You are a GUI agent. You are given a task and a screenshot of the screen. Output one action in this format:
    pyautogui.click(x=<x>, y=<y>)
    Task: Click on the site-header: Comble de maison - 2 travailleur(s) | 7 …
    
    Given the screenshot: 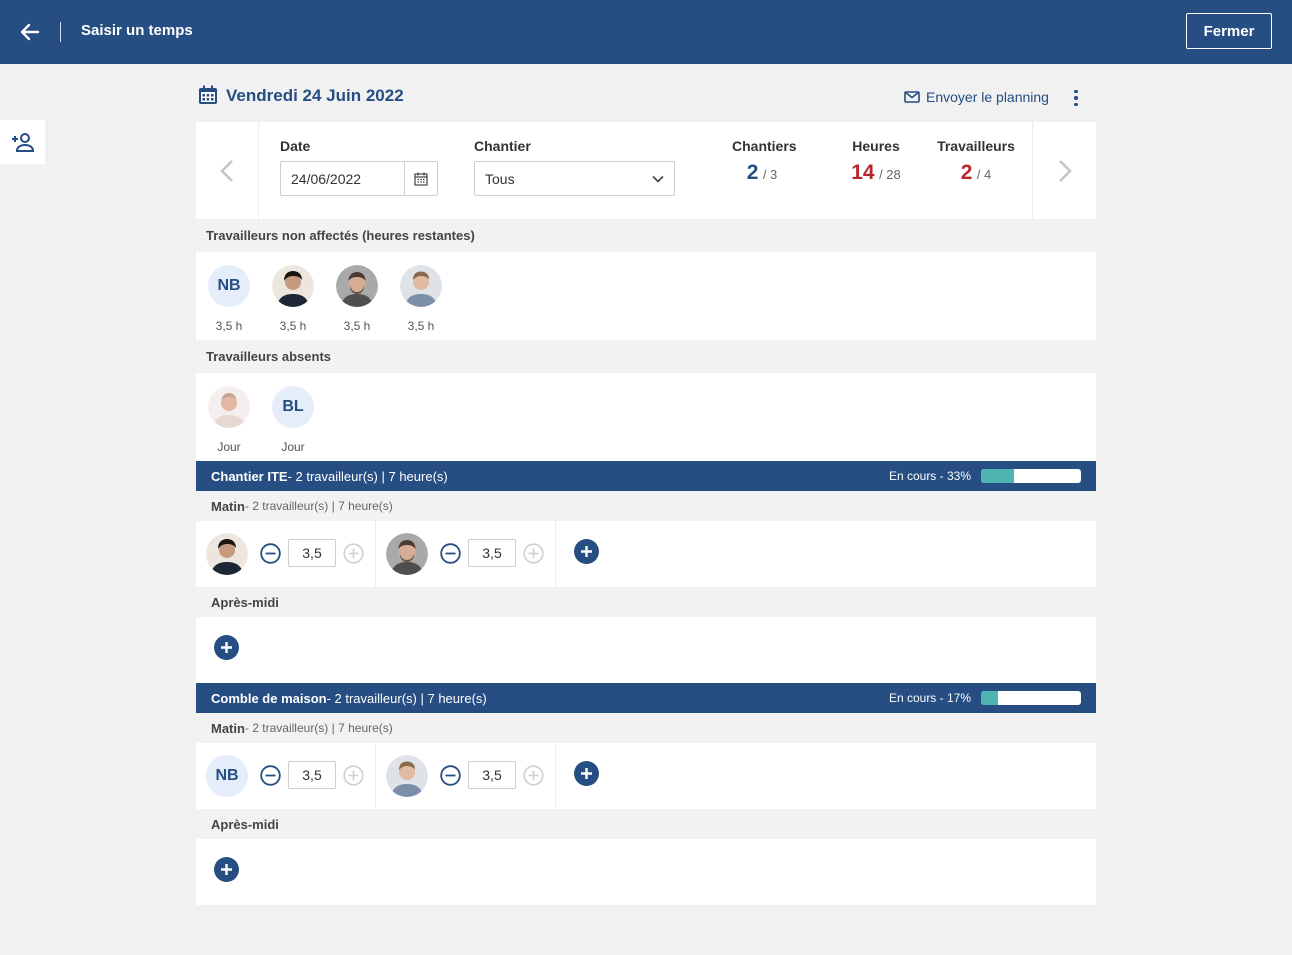 What is the action you would take?
    pyautogui.click(x=646, y=698)
    